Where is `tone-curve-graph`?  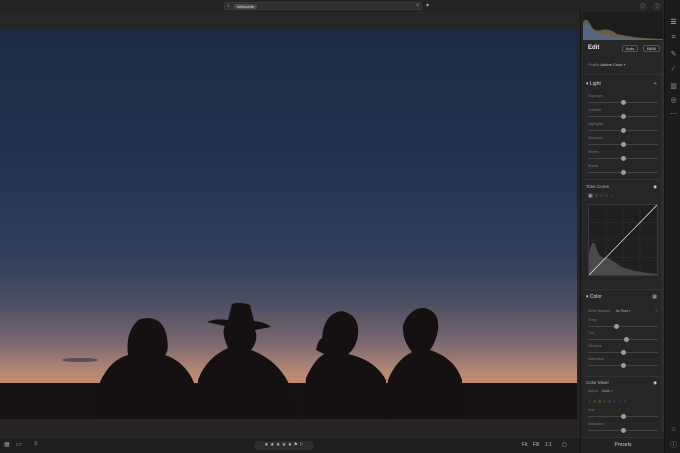 tone-curve-graph is located at coordinates (623, 240).